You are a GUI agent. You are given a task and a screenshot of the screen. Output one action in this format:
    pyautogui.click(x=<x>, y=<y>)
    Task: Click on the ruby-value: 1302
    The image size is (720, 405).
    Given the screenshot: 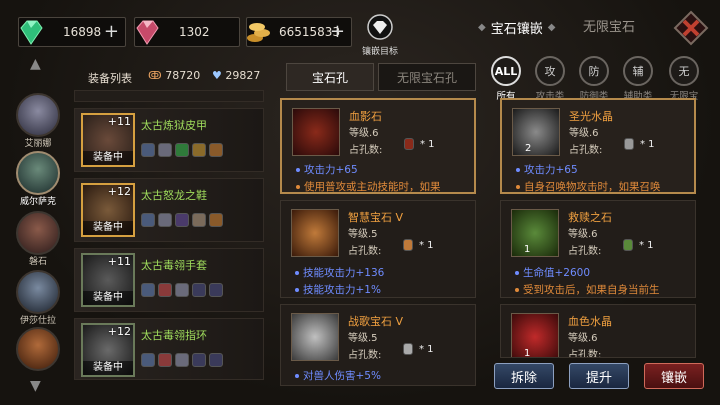 What is the action you would take?
    pyautogui.click(x=194, y=32)
    